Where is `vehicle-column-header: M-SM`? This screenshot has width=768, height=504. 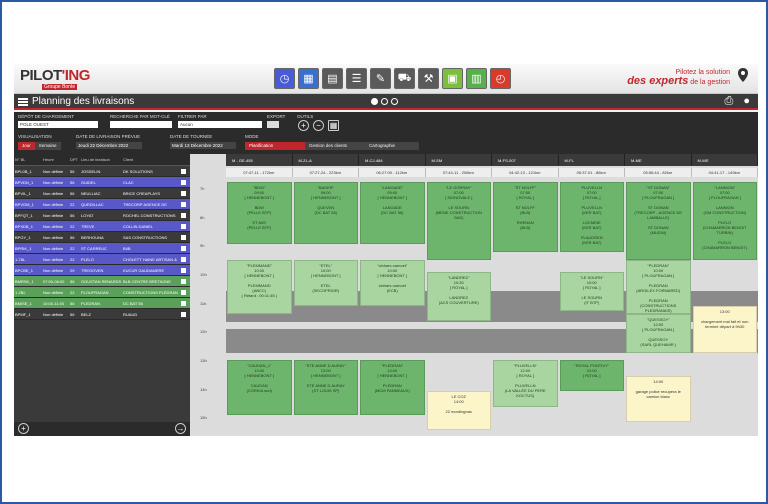
vehicle-column-header: M-SM is located at coordinates (458, 160).